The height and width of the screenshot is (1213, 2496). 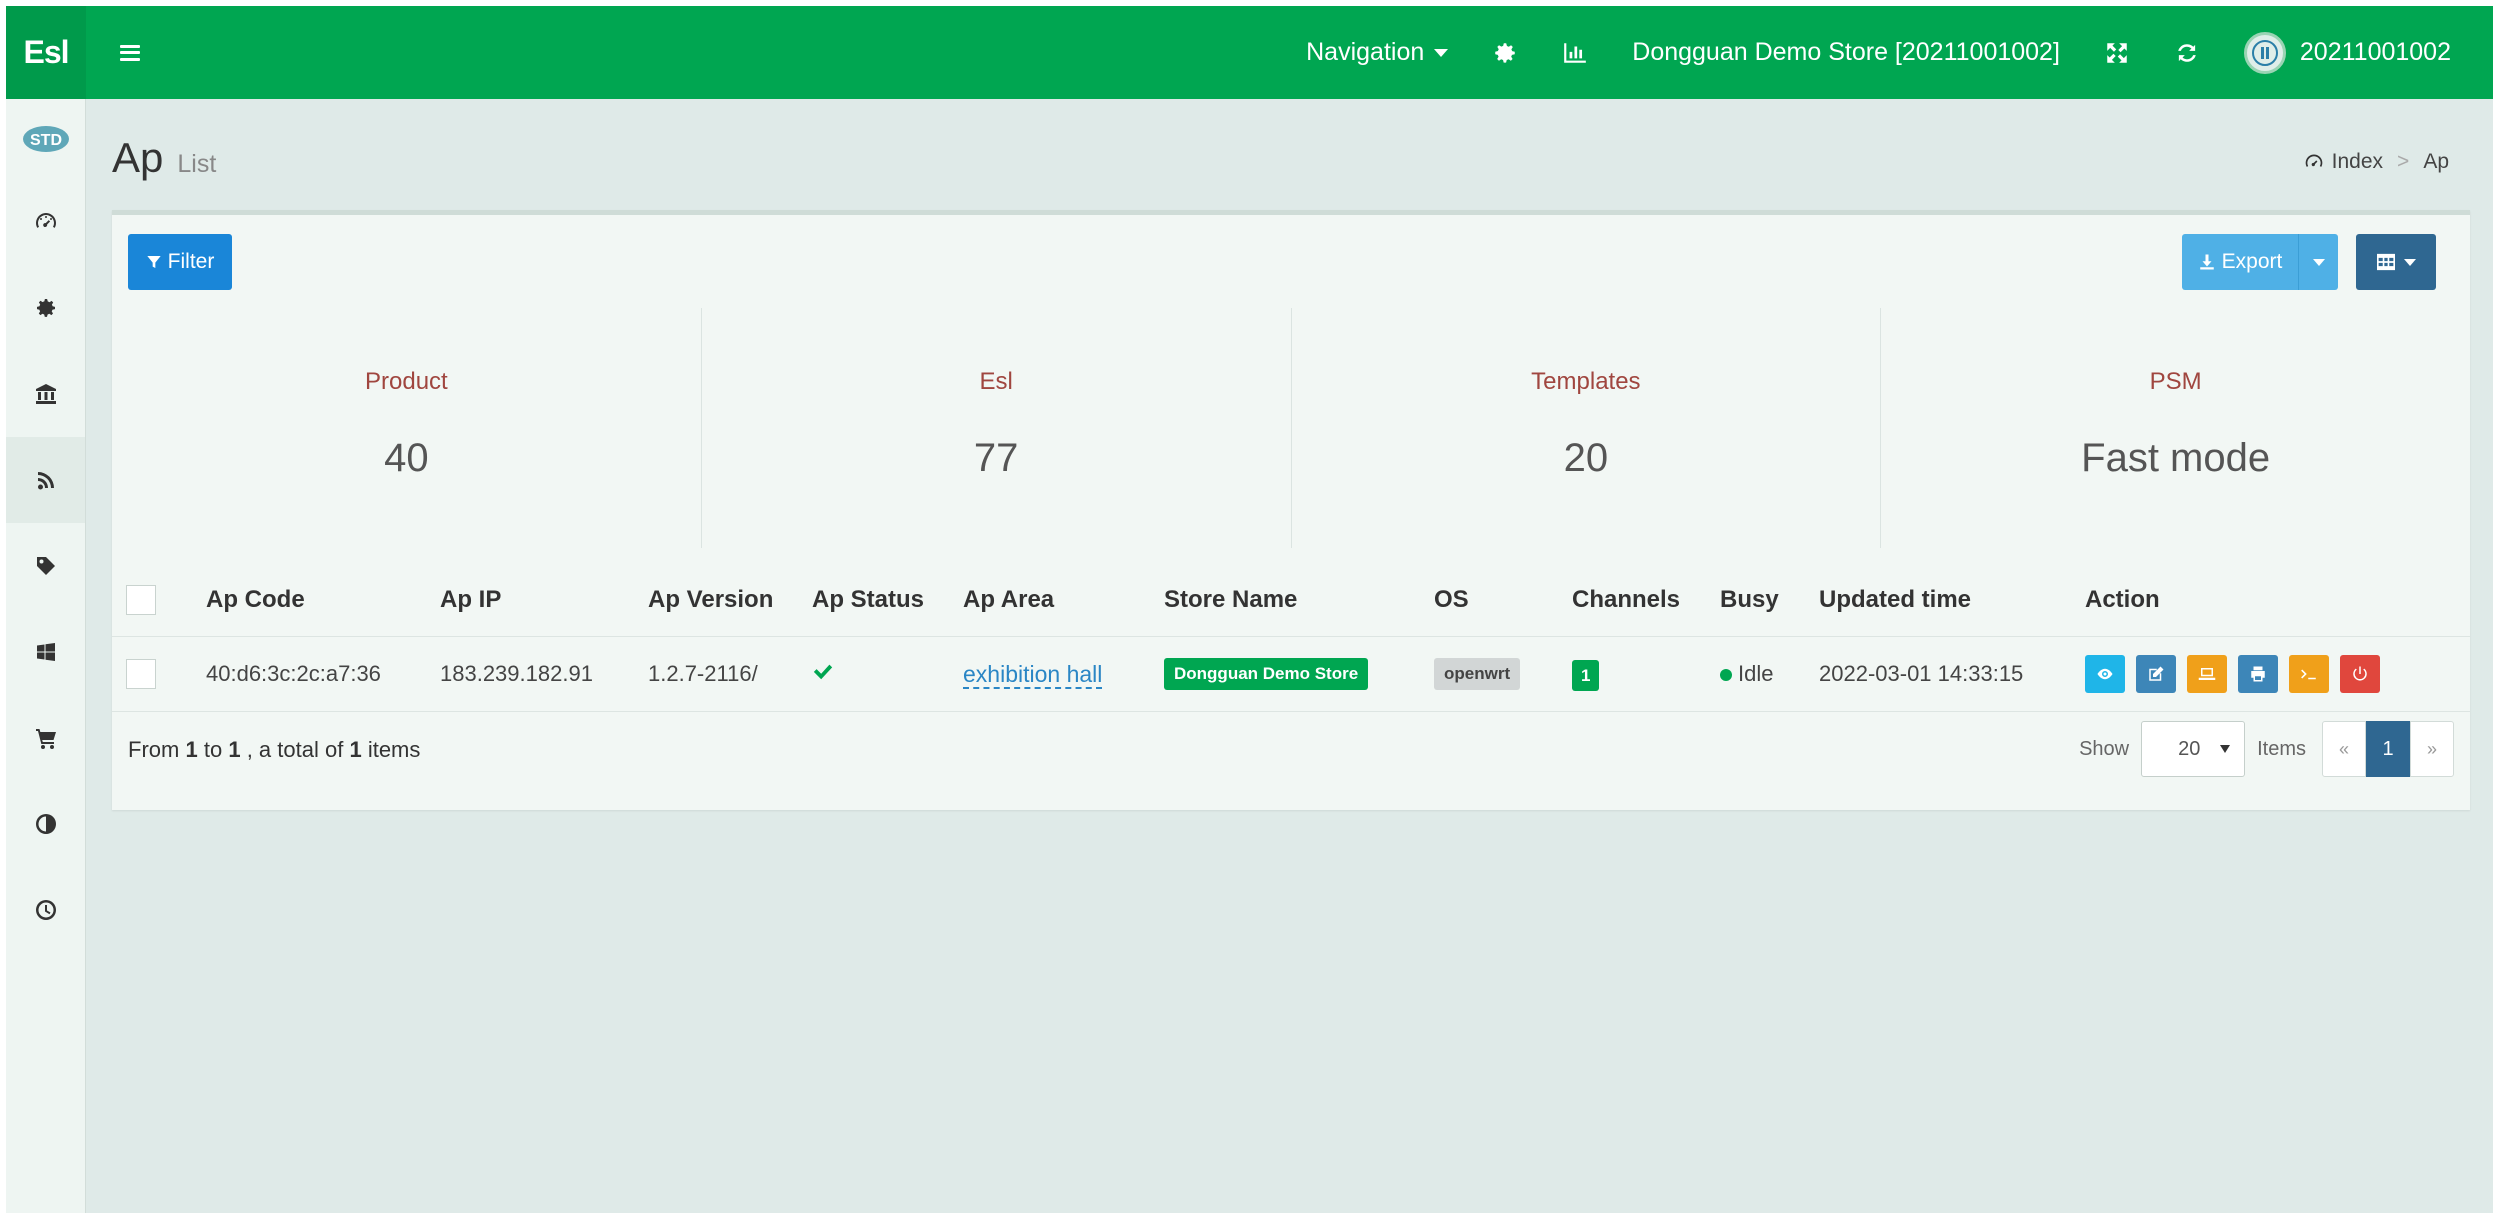 I want to click on os-cell: openwrt, so click(x=1503, y=674).